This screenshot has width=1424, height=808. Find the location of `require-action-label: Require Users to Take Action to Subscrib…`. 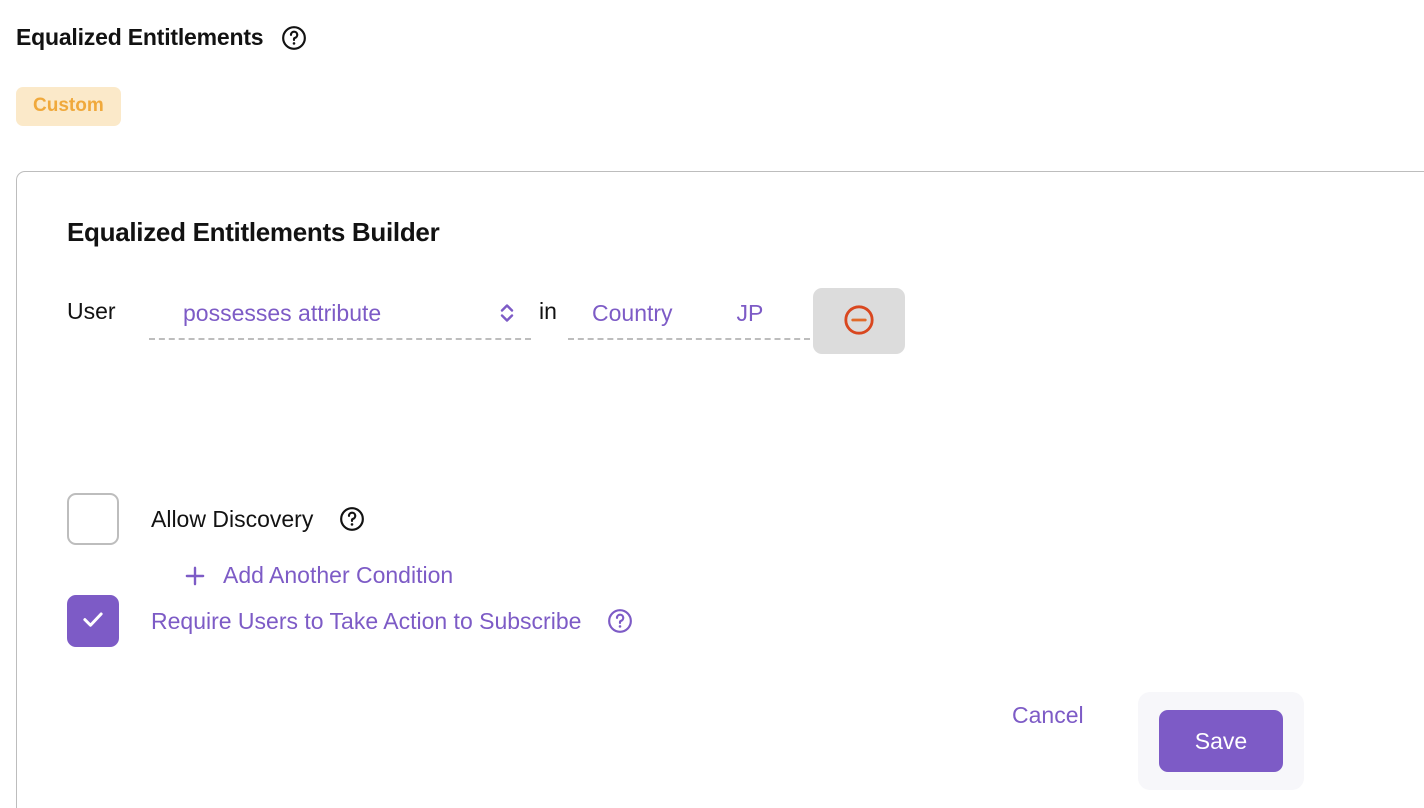

require-action-label: Require Users to Take Action to Subscrib… is located at coordinates (366, 620).